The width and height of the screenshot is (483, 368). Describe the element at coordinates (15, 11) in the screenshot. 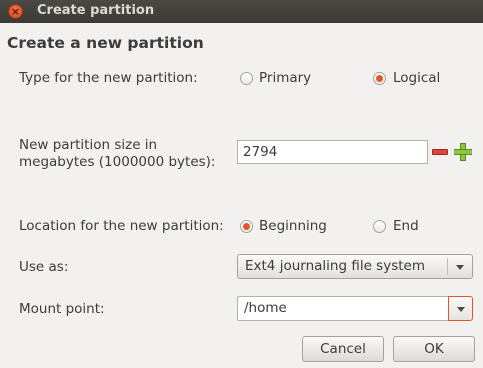

I see `close-icon: ×` at that location.